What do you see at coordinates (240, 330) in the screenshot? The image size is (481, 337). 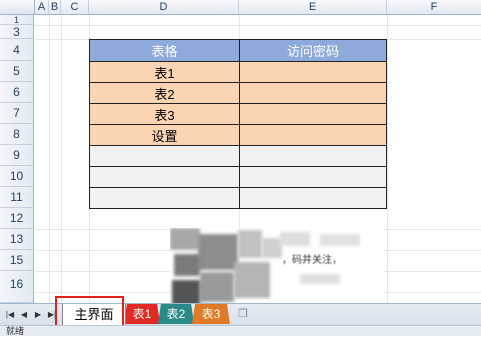 I see `status-bar: 就绪` at bounding box center [240, 330].